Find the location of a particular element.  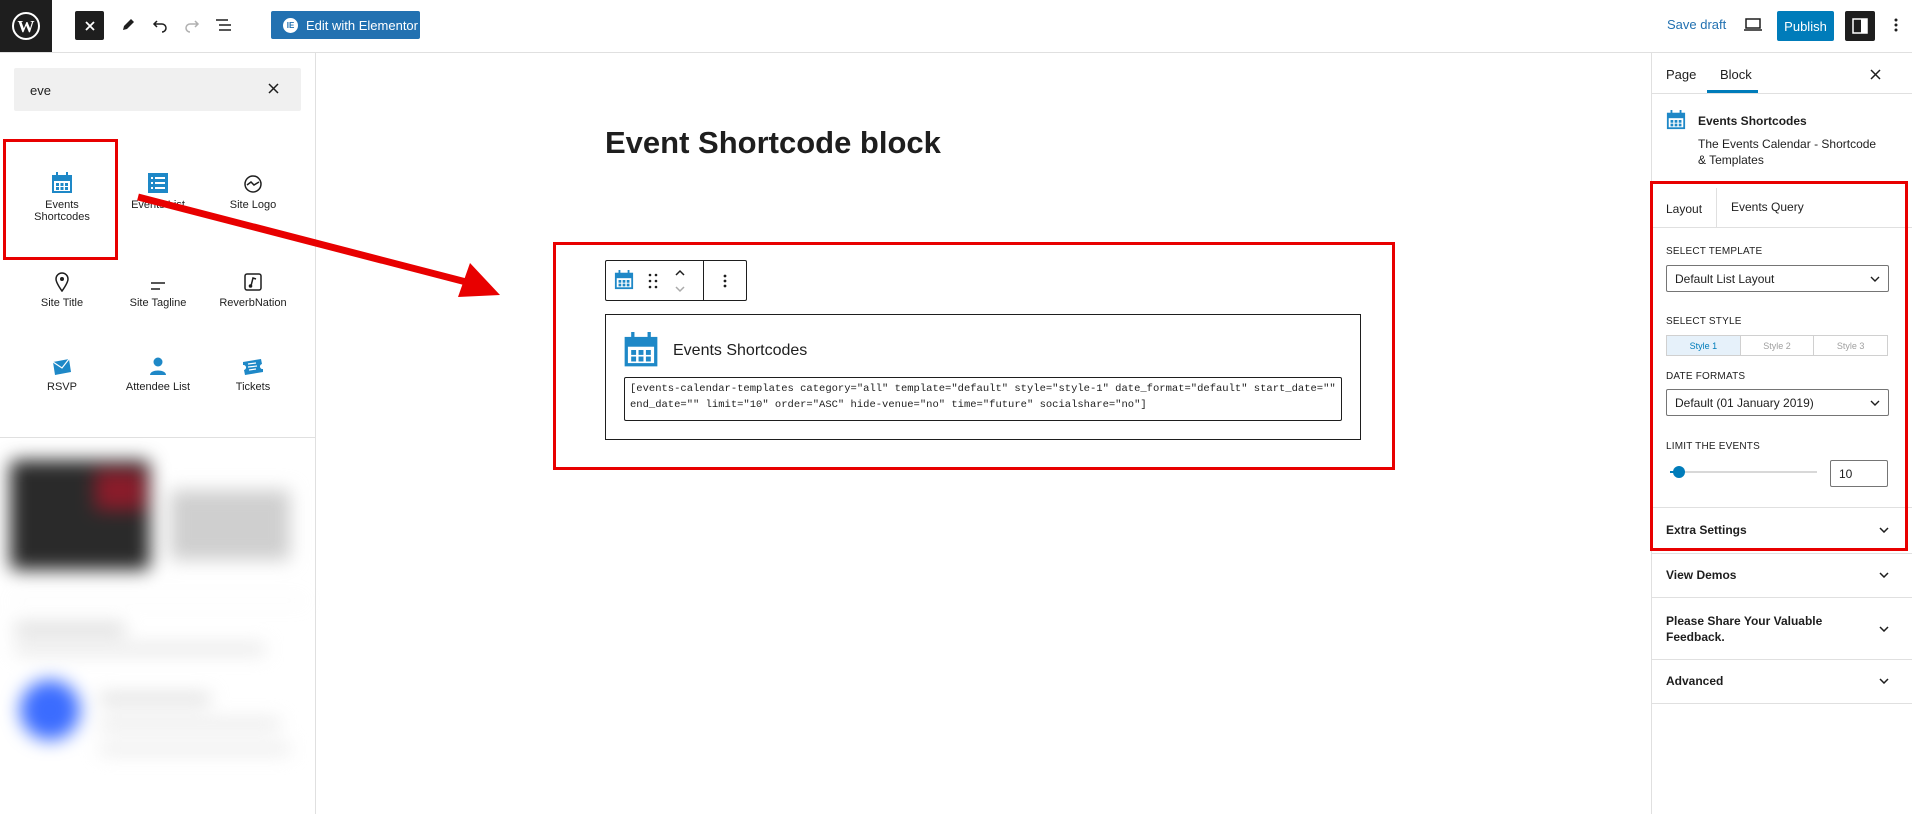

sidebar-icon is located at coordinates (1860, 26).